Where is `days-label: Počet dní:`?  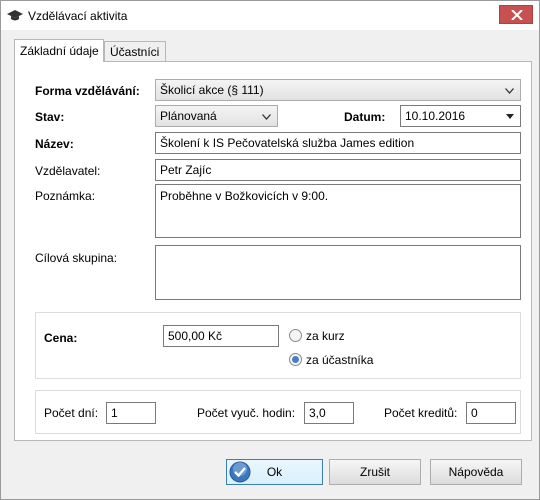 days-label: Počet dní: is located at coordinates (71, 413).